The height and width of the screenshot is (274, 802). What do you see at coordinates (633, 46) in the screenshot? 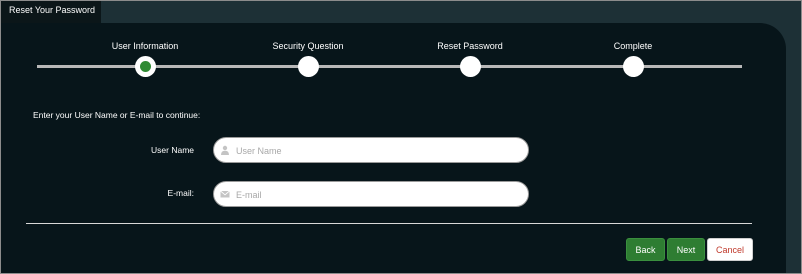
I see `step-label-complete: Complete` at bounding box center [633, 46].